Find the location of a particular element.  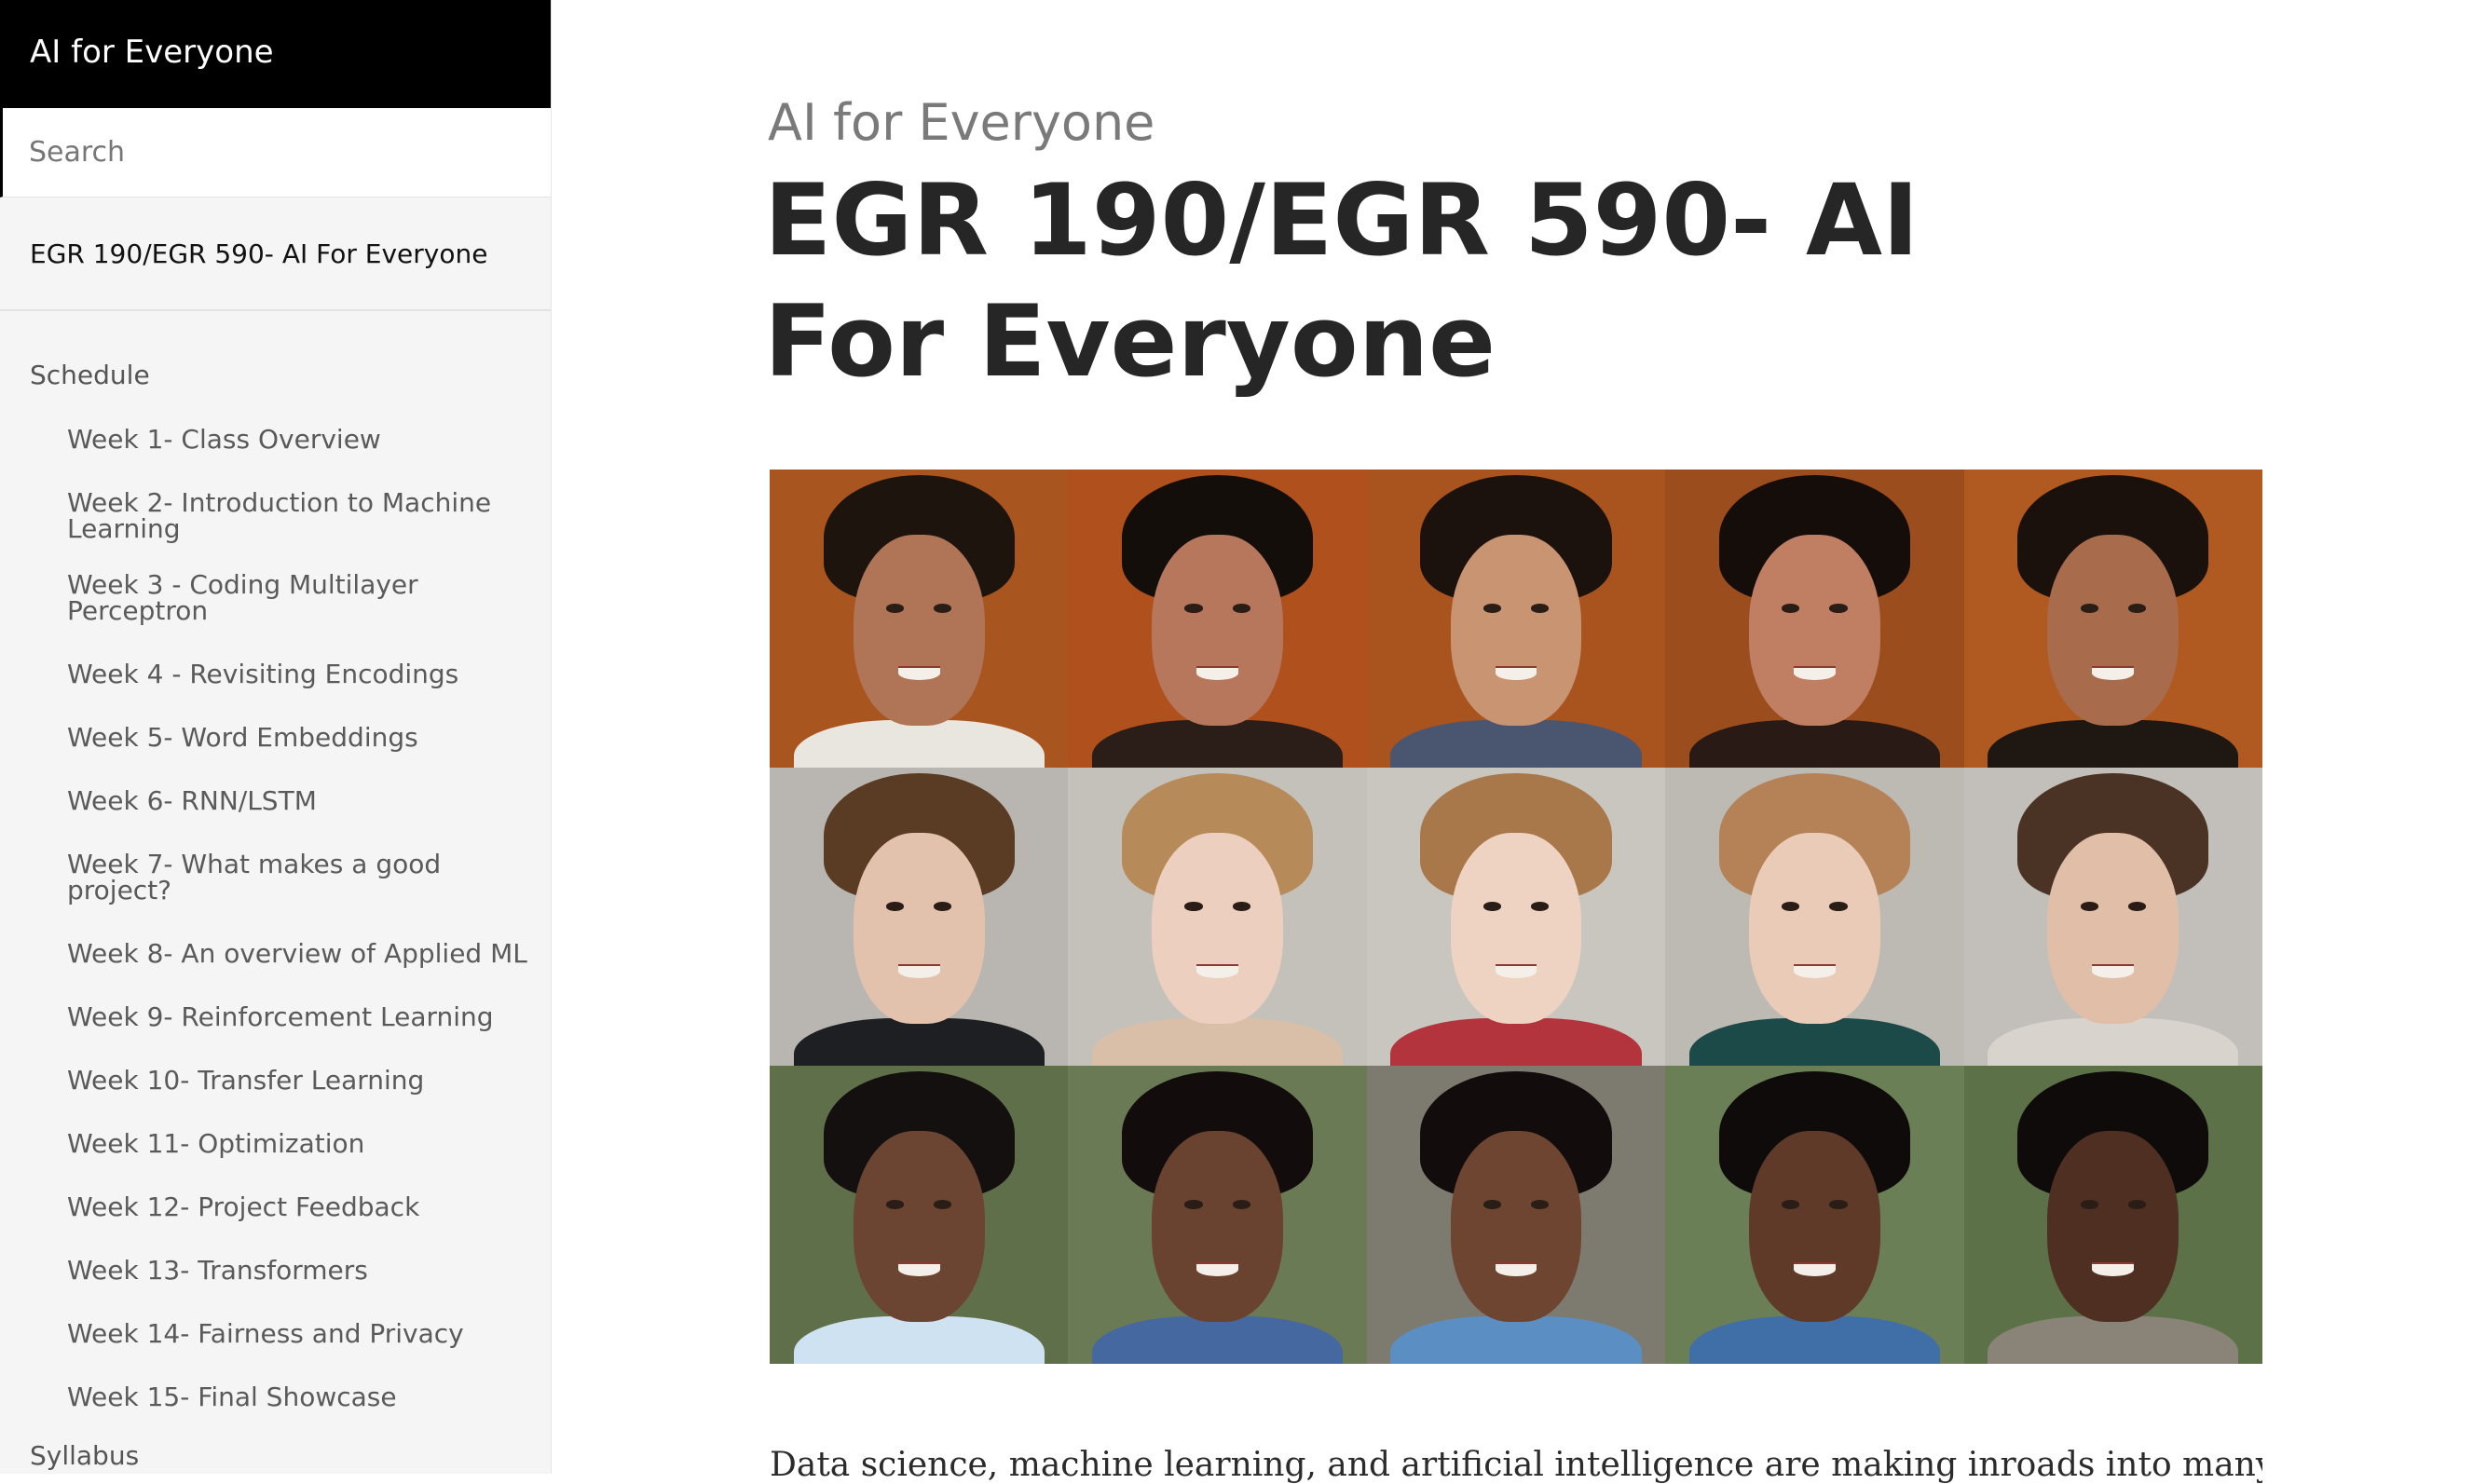

schedule-item-week-7: Week 7- What makes a good project? is located at coordinates (275, 877).